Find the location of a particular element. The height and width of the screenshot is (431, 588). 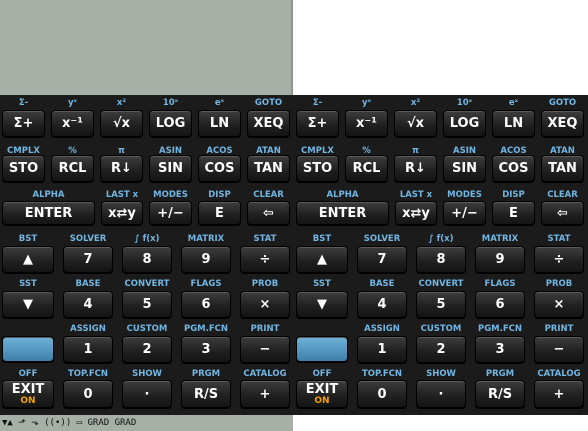

key-label: 5 is located at coordinates (441, 304).